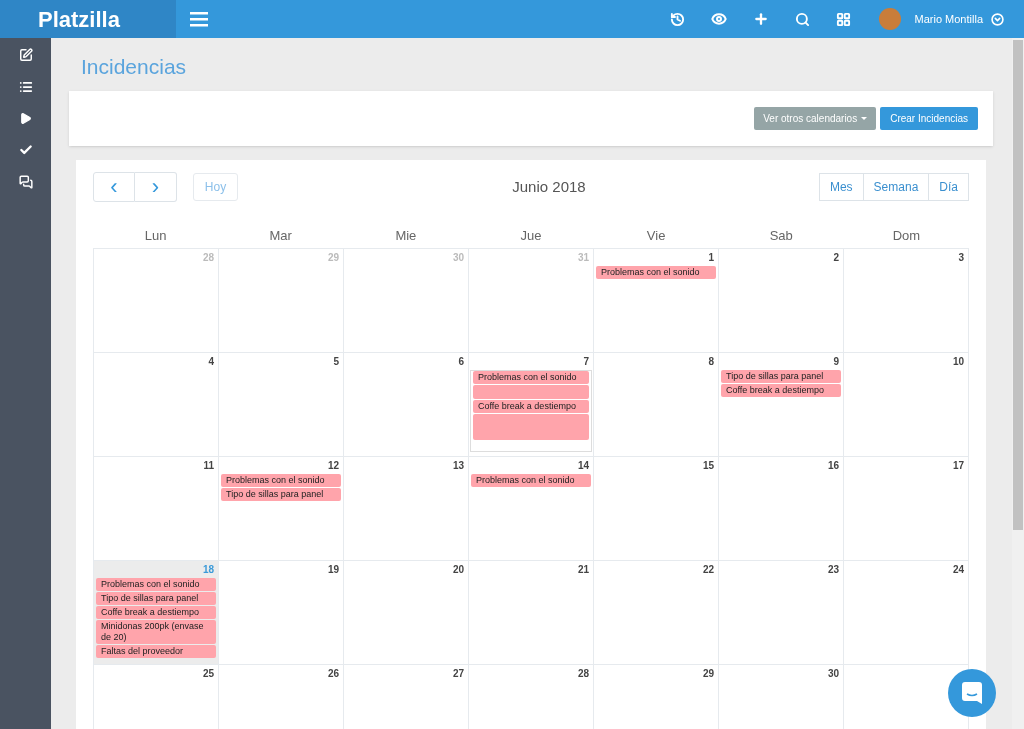 The image size is (1024, 729). Describe the element at coordinates (583, 570) in the screenshot. I see `day-number: 21` at that location.